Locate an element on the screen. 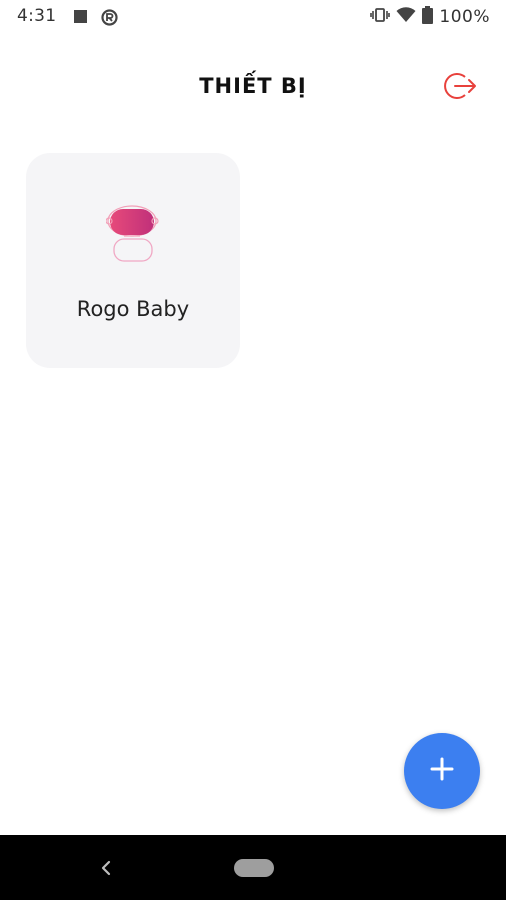  logout-icon is located at coordinates (459, 88).